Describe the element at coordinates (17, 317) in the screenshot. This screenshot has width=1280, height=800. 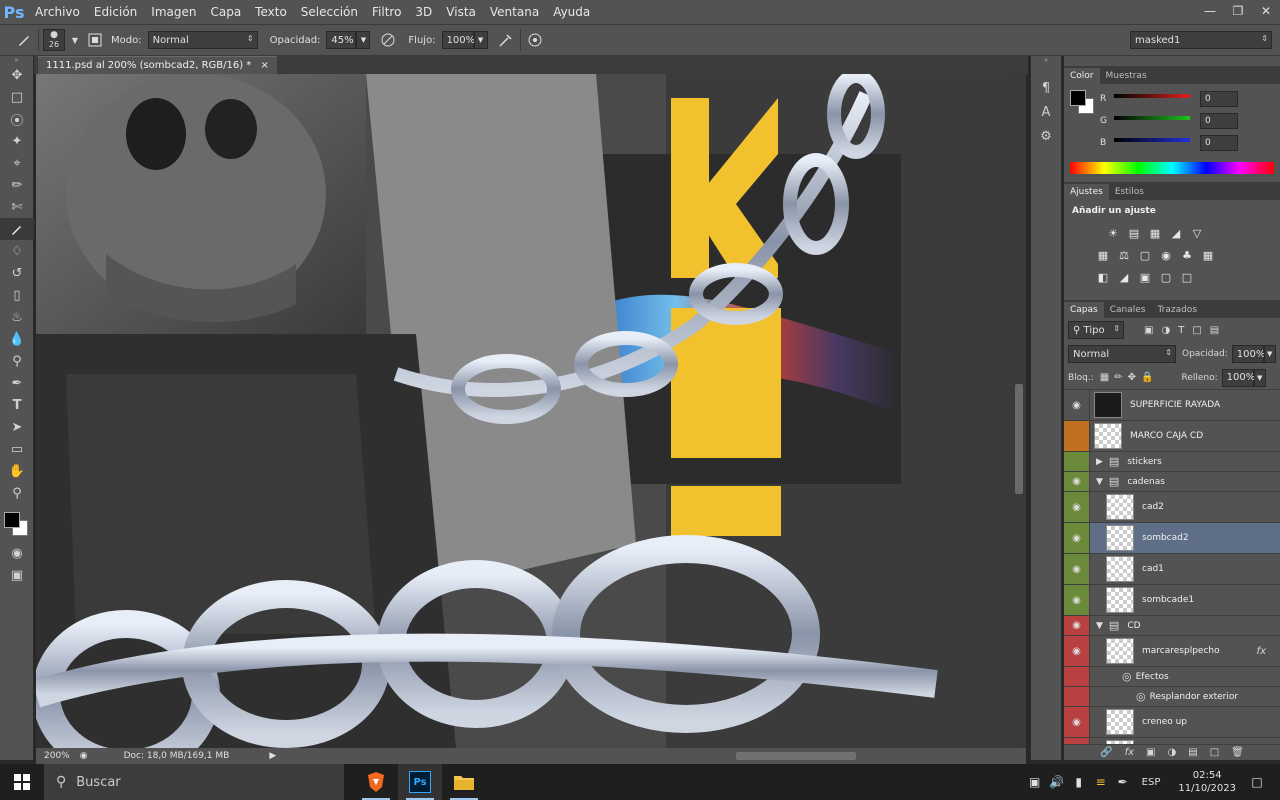
I see `paint-bucket-tool-icon: ♨` at that location.